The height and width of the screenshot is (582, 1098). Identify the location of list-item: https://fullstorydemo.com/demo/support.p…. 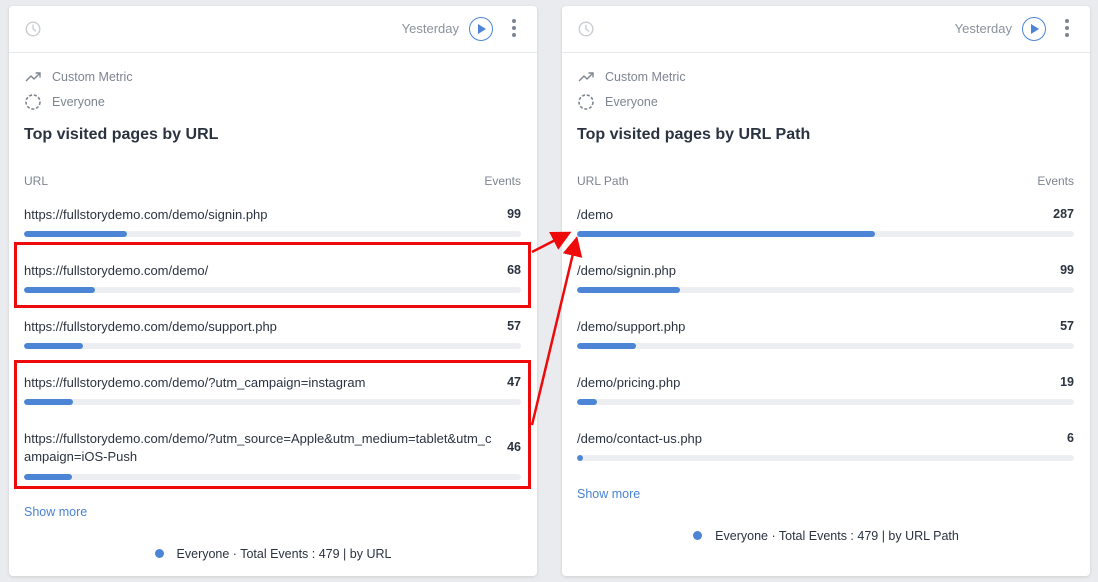
(272, 333).